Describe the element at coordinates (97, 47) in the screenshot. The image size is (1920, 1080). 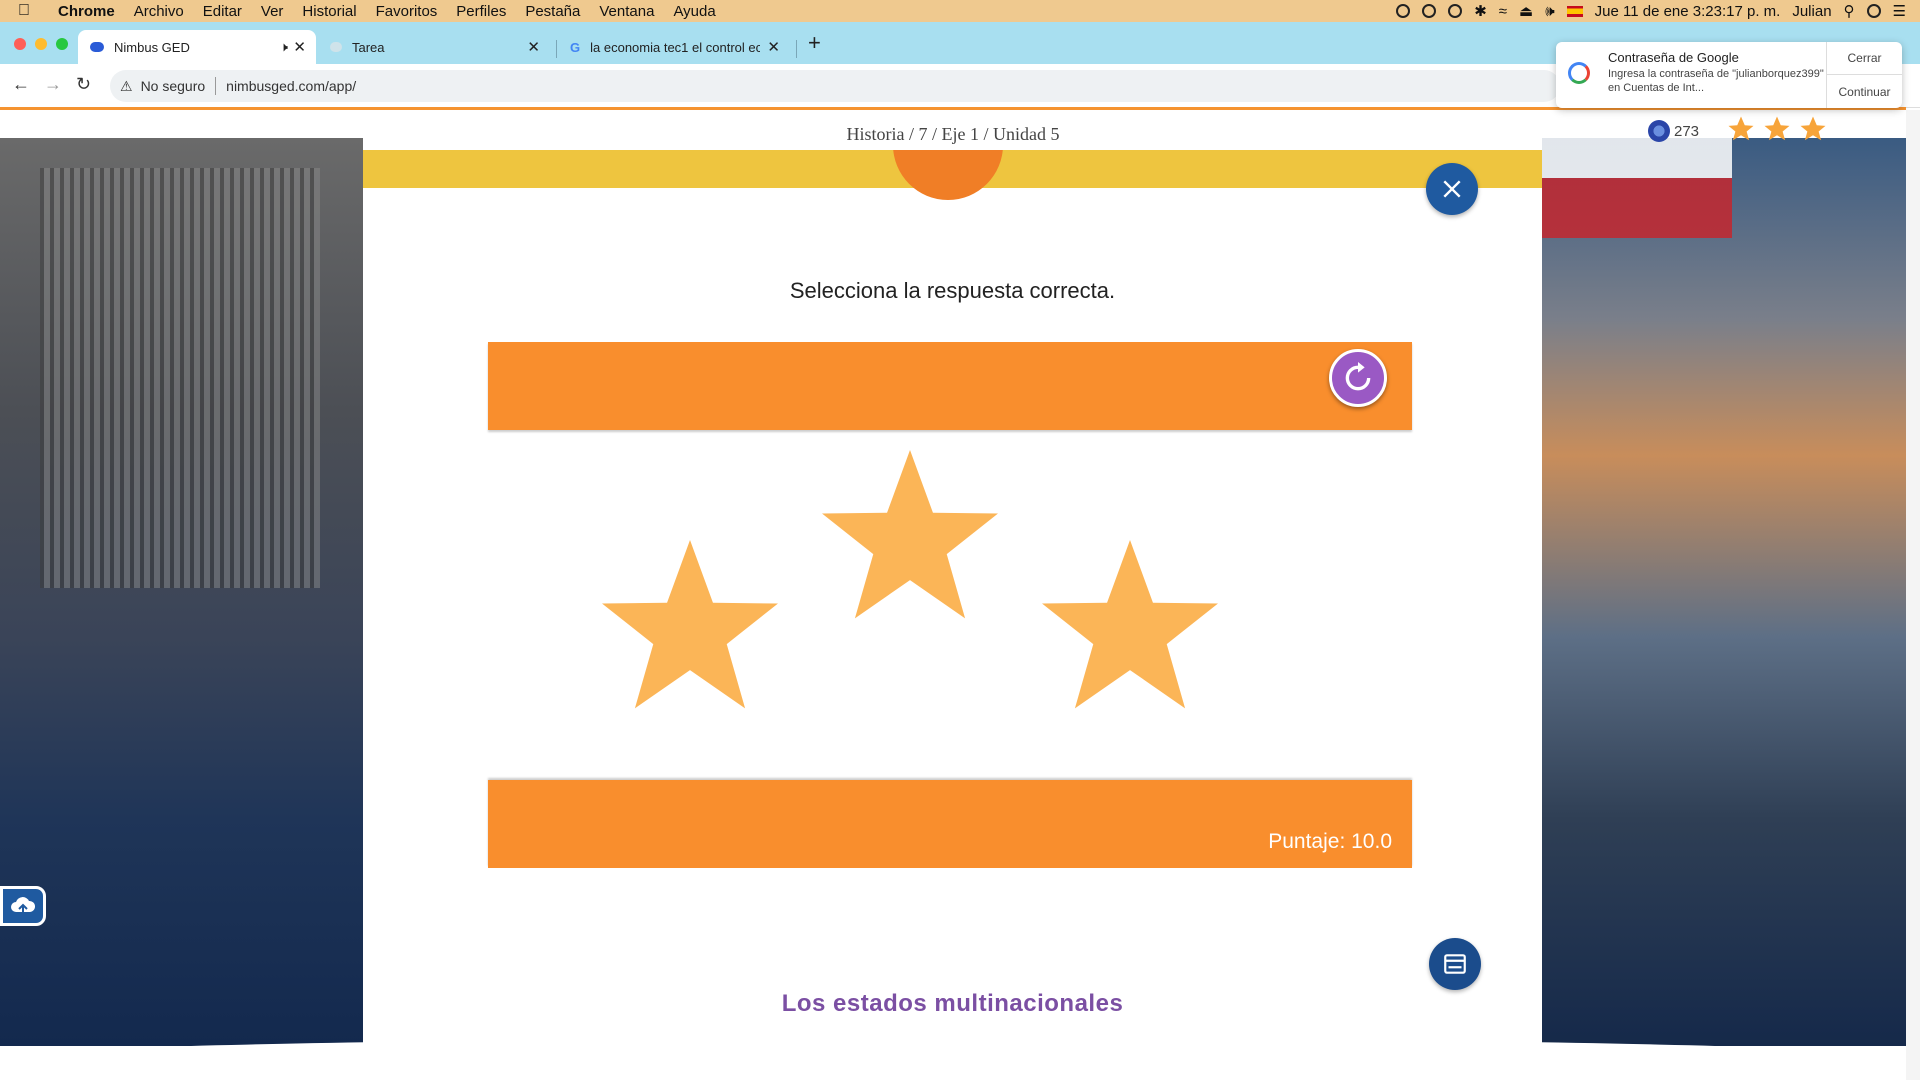
I see `nimbus-cloud-icon` at that location.